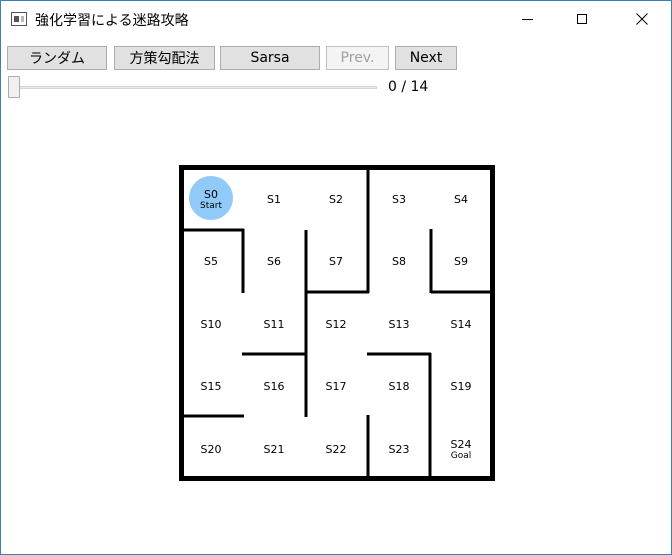 The image size is (672, 555). What do you see at coordinates (461, 386) in the screenshot?
I see `maze-cell-s19: S19` at bounding box center [461, 386].